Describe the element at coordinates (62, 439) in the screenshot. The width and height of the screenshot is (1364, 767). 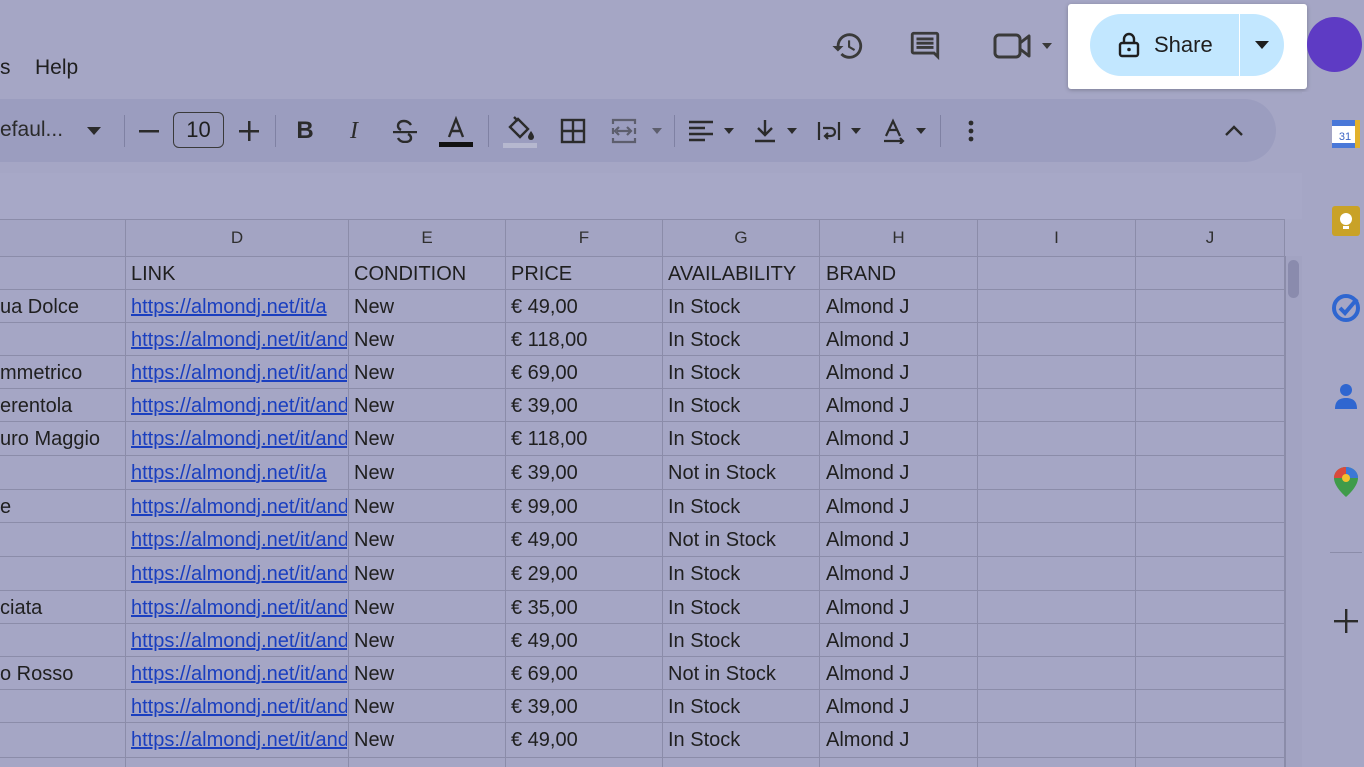
I see `cell-c: uro Maggio` at that location.